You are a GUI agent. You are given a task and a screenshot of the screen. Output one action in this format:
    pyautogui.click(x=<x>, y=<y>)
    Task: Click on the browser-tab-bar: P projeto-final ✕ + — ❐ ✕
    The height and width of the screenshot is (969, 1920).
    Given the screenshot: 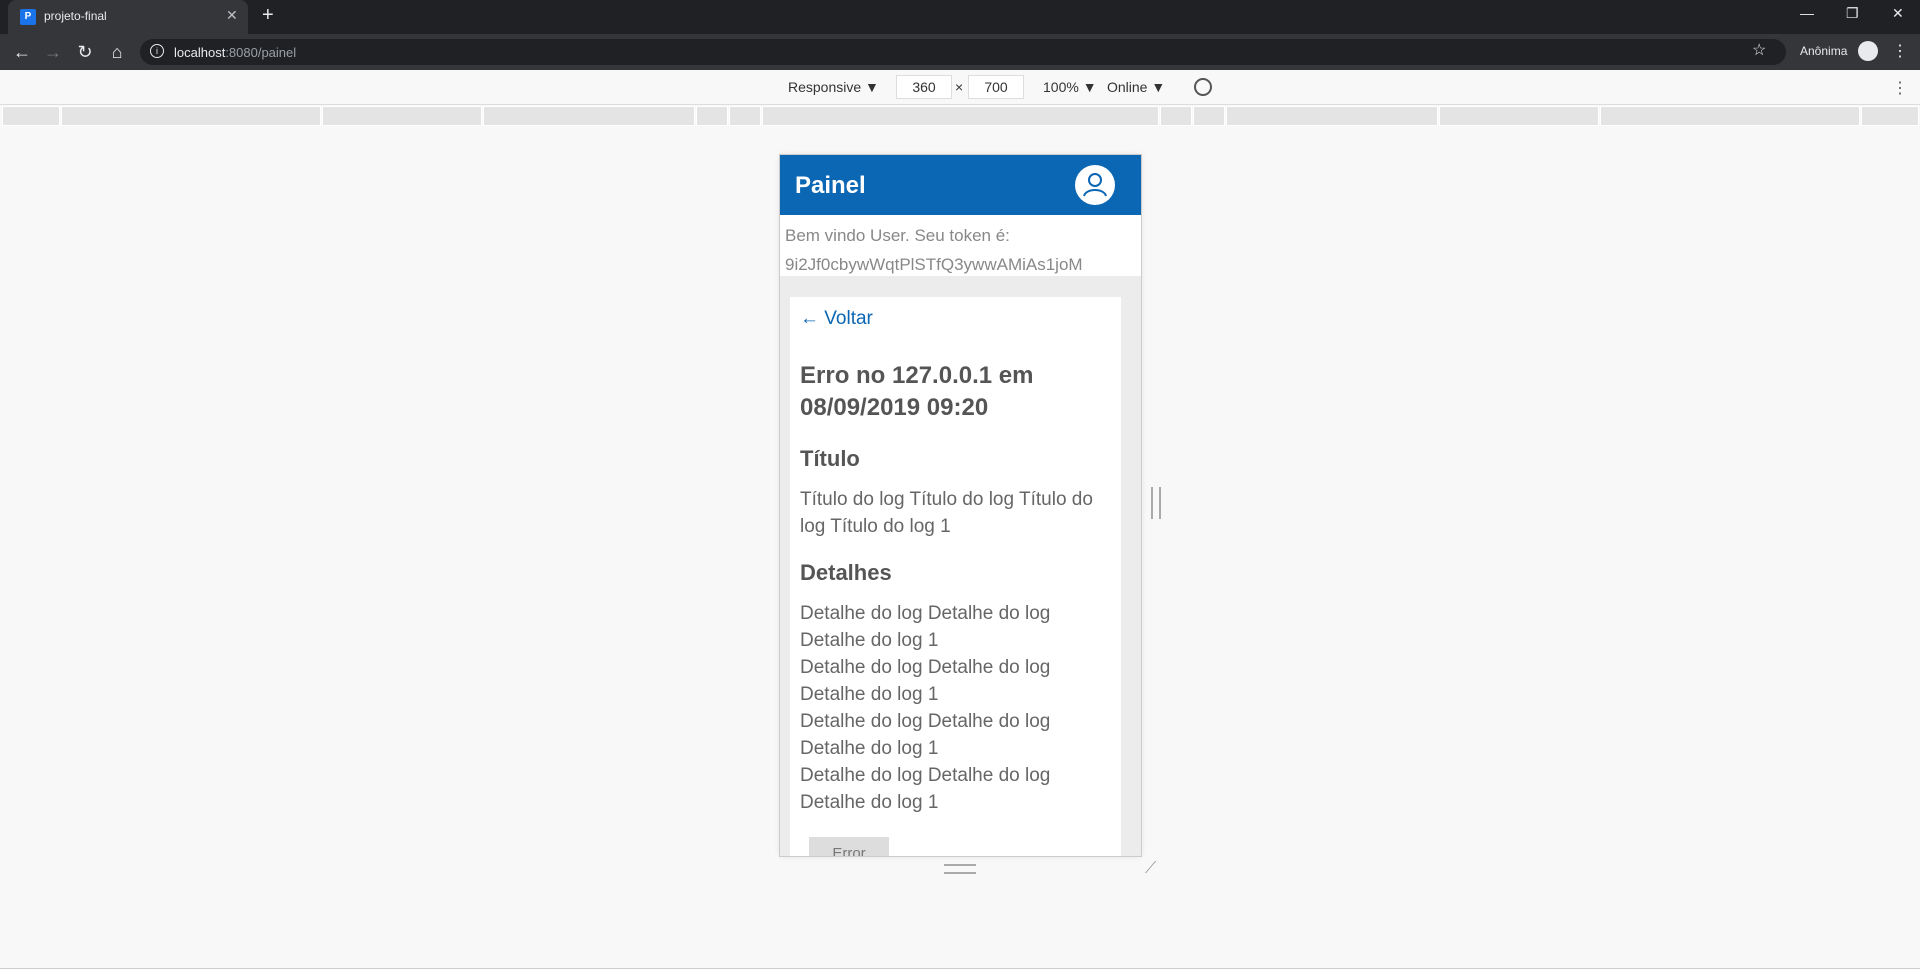 What is the action you would take?
    pyautogui.click(x=960, y=17)
    